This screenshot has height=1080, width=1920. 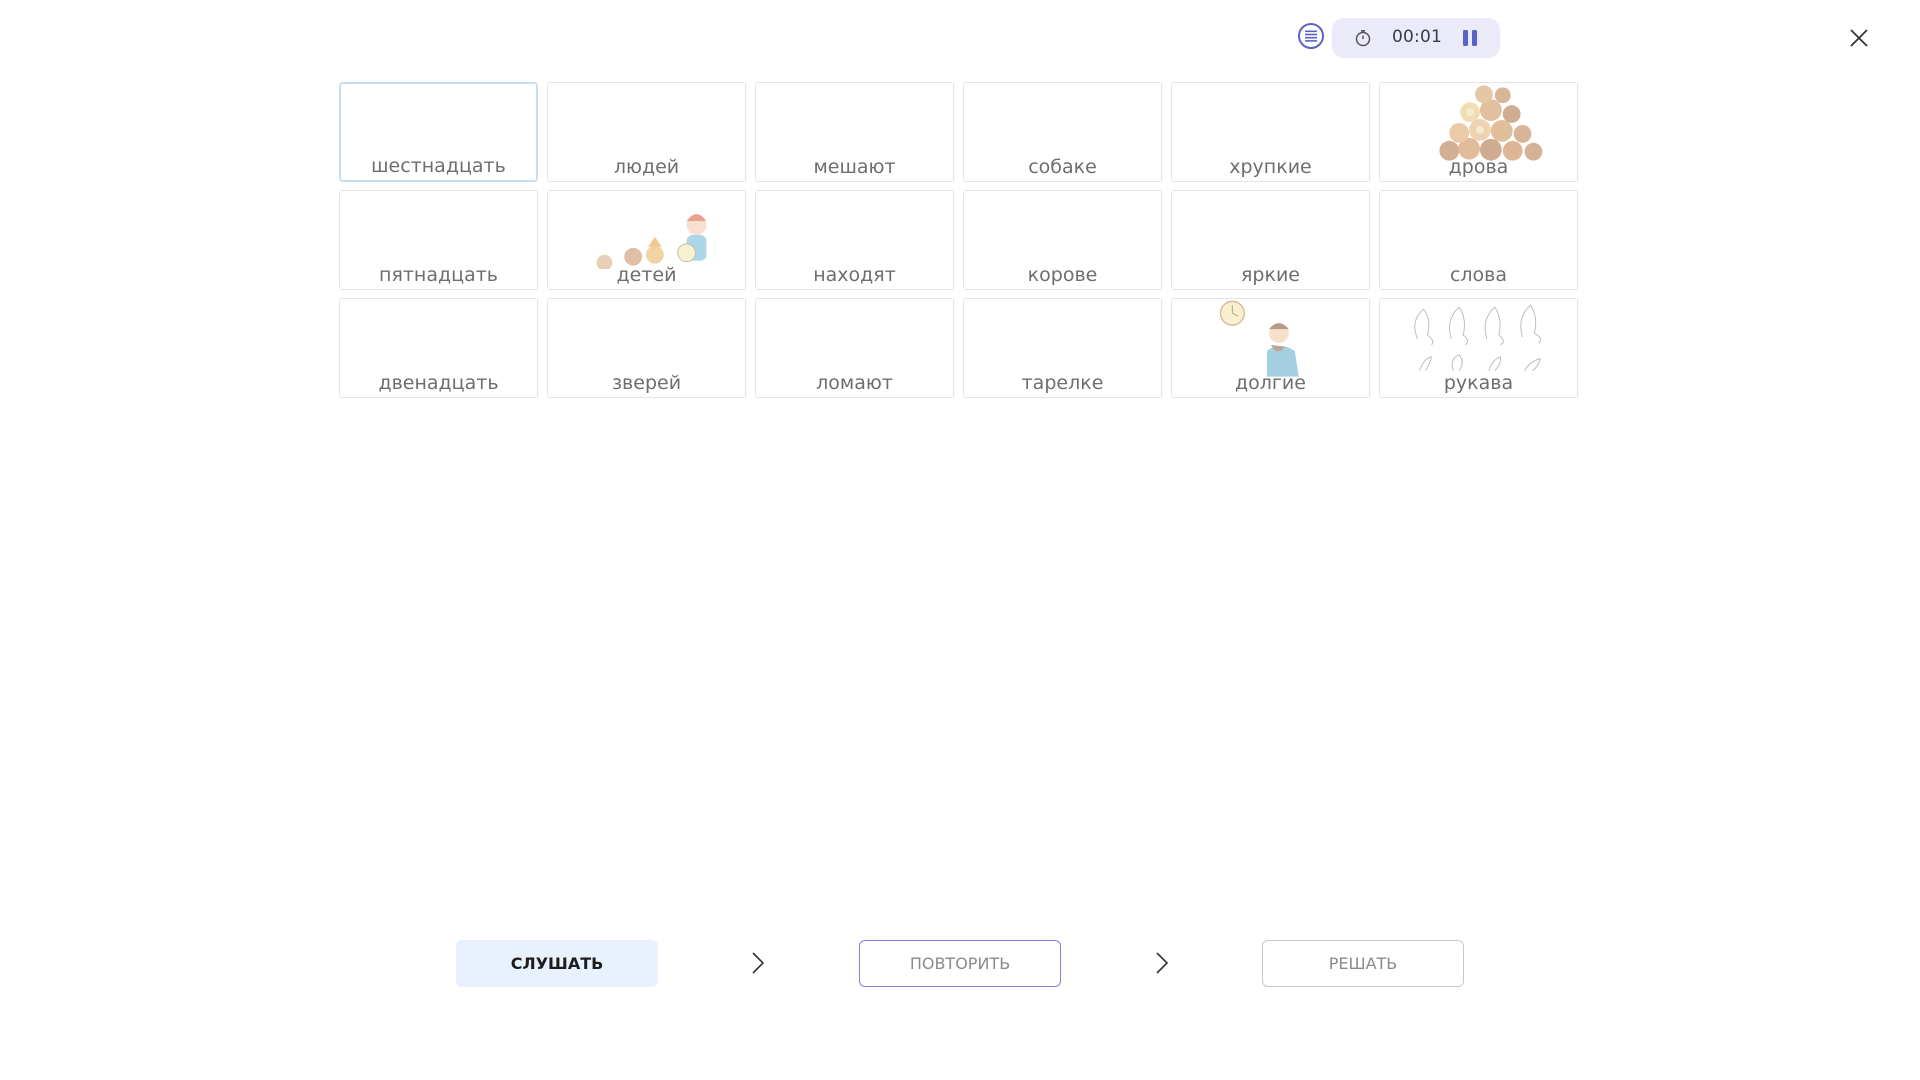 What do you see at coordinates (1491, 123) in the screenshot?
I see `logs-pile-picture` at bounding box center [1491, 123].